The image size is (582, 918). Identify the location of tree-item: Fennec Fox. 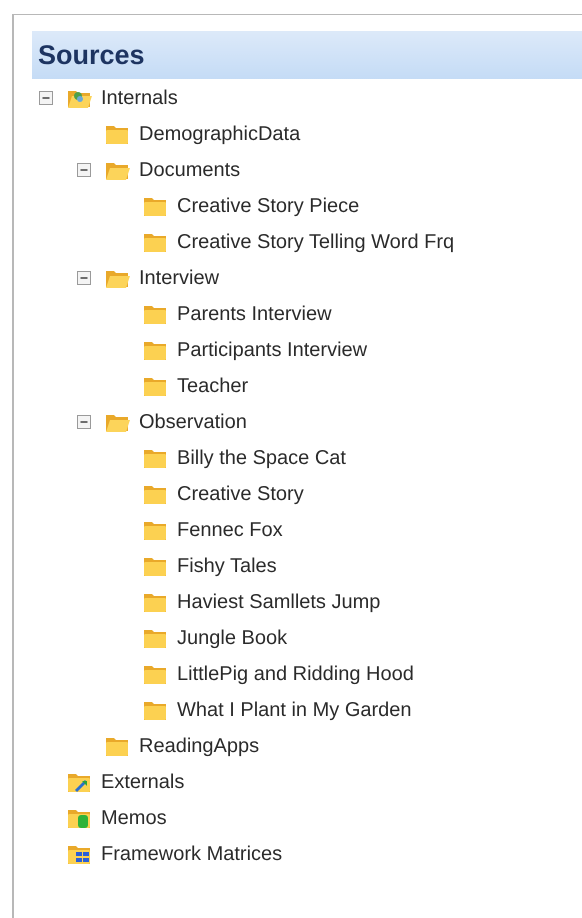
(230, 530).